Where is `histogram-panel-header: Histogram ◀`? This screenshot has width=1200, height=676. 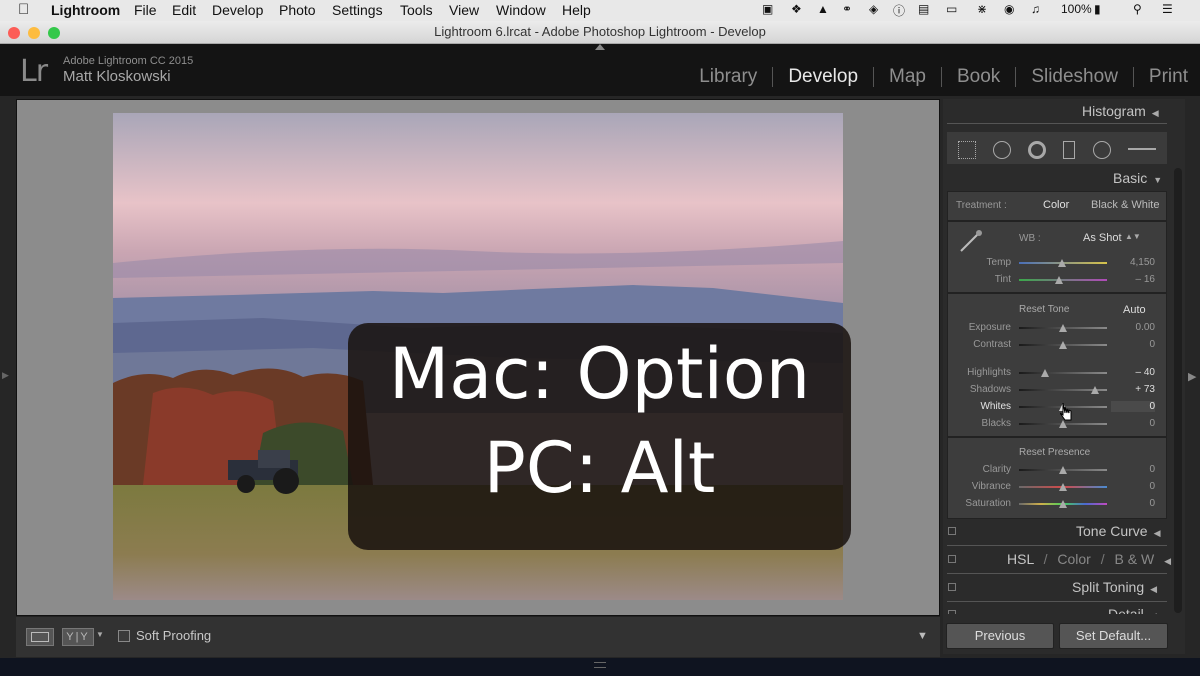
histogram-panel-header: Histogram ◀ is located at coordinates (1120, 111).